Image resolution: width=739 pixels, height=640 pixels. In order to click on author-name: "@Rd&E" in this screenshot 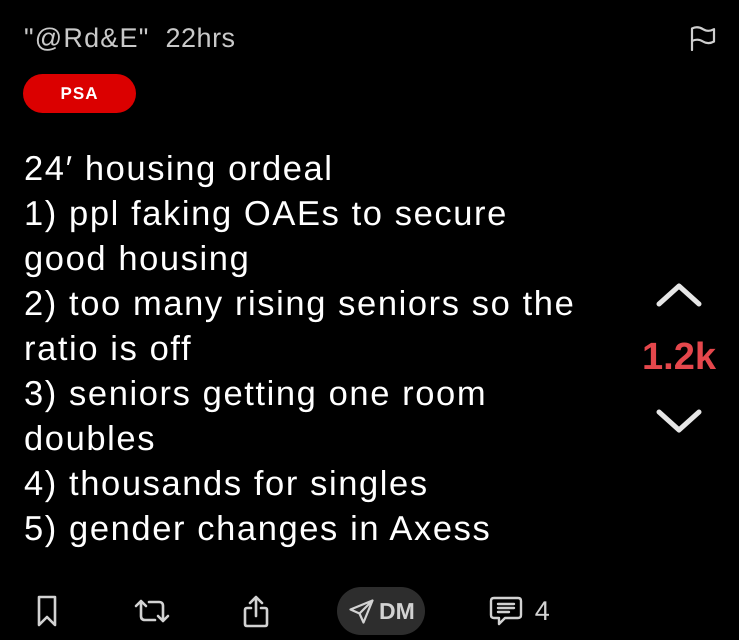, I will do `click(87, 38)`.